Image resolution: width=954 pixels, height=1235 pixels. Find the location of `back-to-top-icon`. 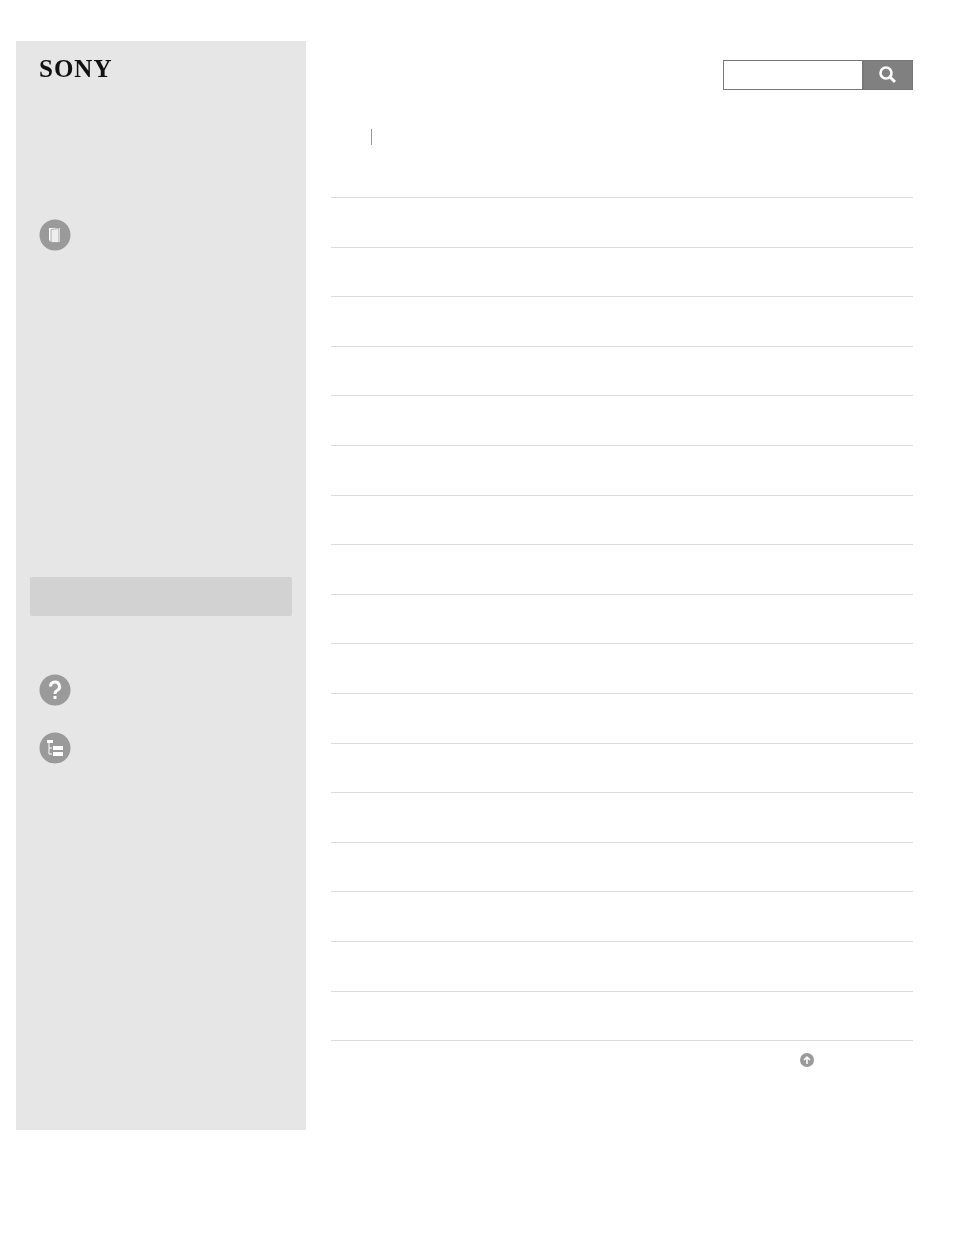

back-to-top-icon is located at coordinates (807, 1060).